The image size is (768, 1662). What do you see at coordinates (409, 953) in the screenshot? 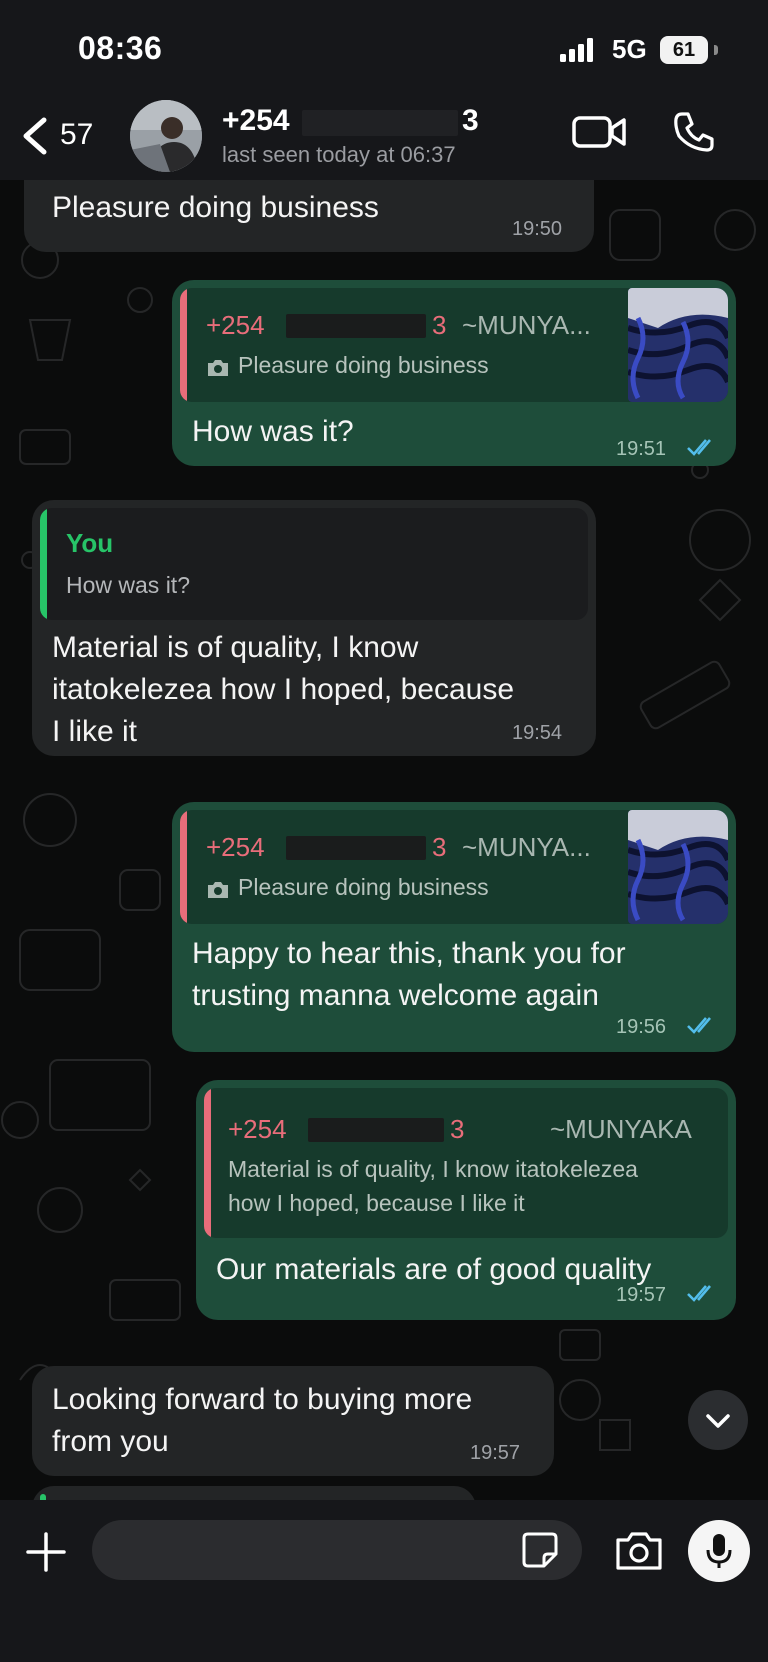
I see `message-text-line: Happy to hear this, thank you for` at bounding box center [409, 953].